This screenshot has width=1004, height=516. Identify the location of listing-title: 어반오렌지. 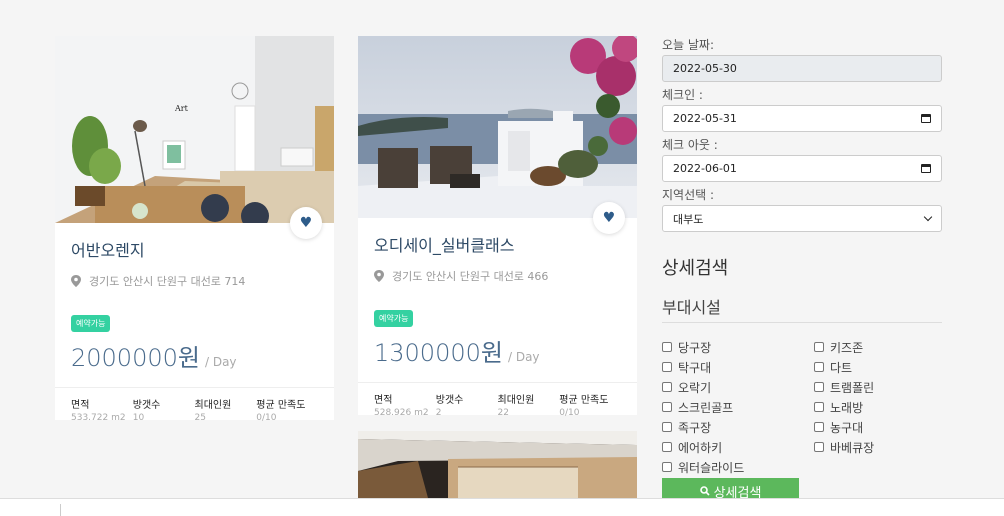
(194, 249).